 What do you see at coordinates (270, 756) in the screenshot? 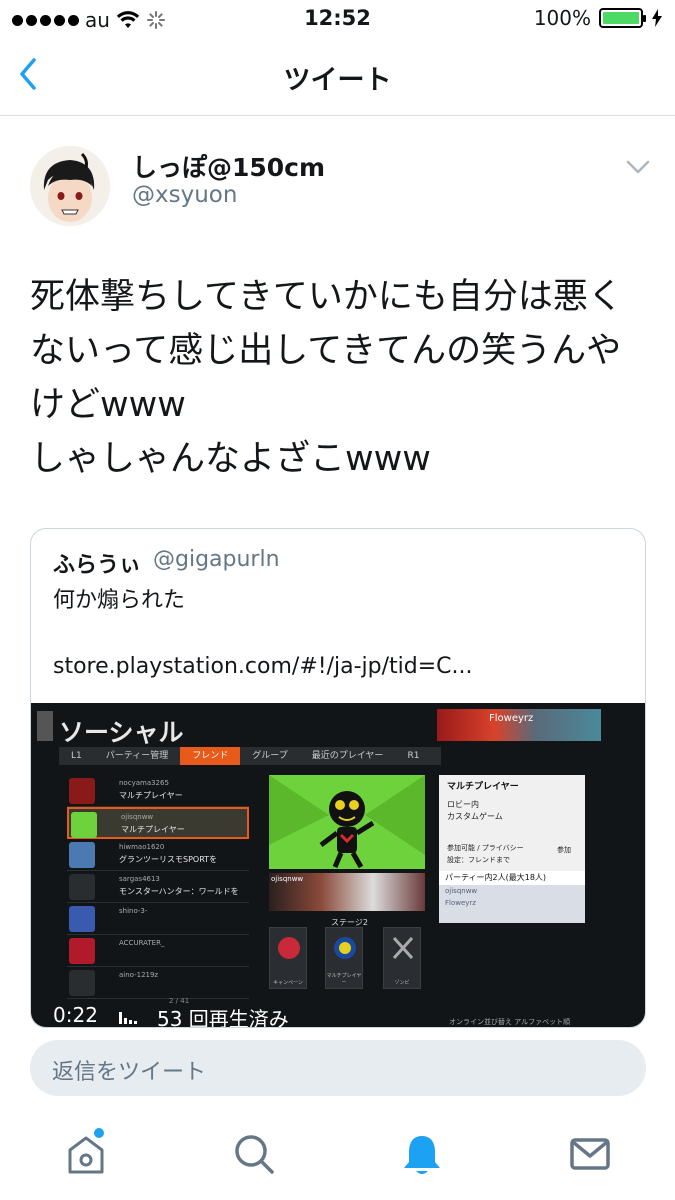
I see `video-tab: グループ` at bounding box center [270, 756].